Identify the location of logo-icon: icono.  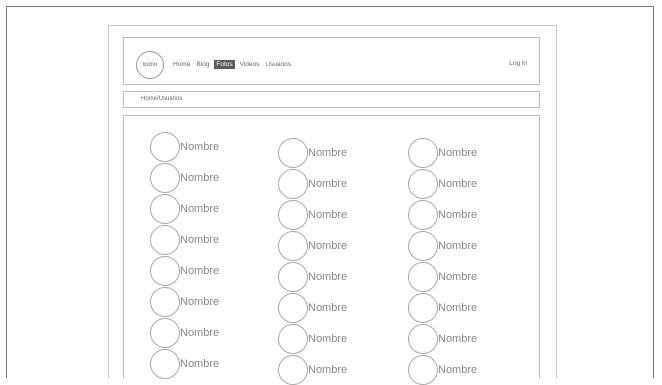
(150, 65).